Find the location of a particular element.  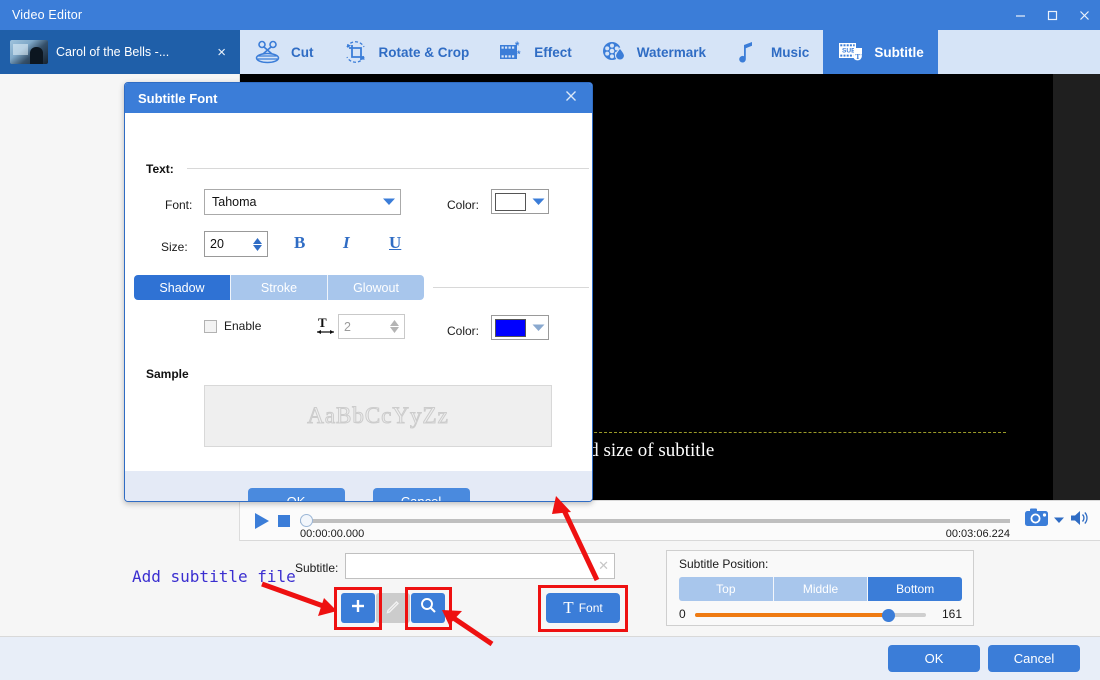

seek-knob is located at coordinates (306, 520).